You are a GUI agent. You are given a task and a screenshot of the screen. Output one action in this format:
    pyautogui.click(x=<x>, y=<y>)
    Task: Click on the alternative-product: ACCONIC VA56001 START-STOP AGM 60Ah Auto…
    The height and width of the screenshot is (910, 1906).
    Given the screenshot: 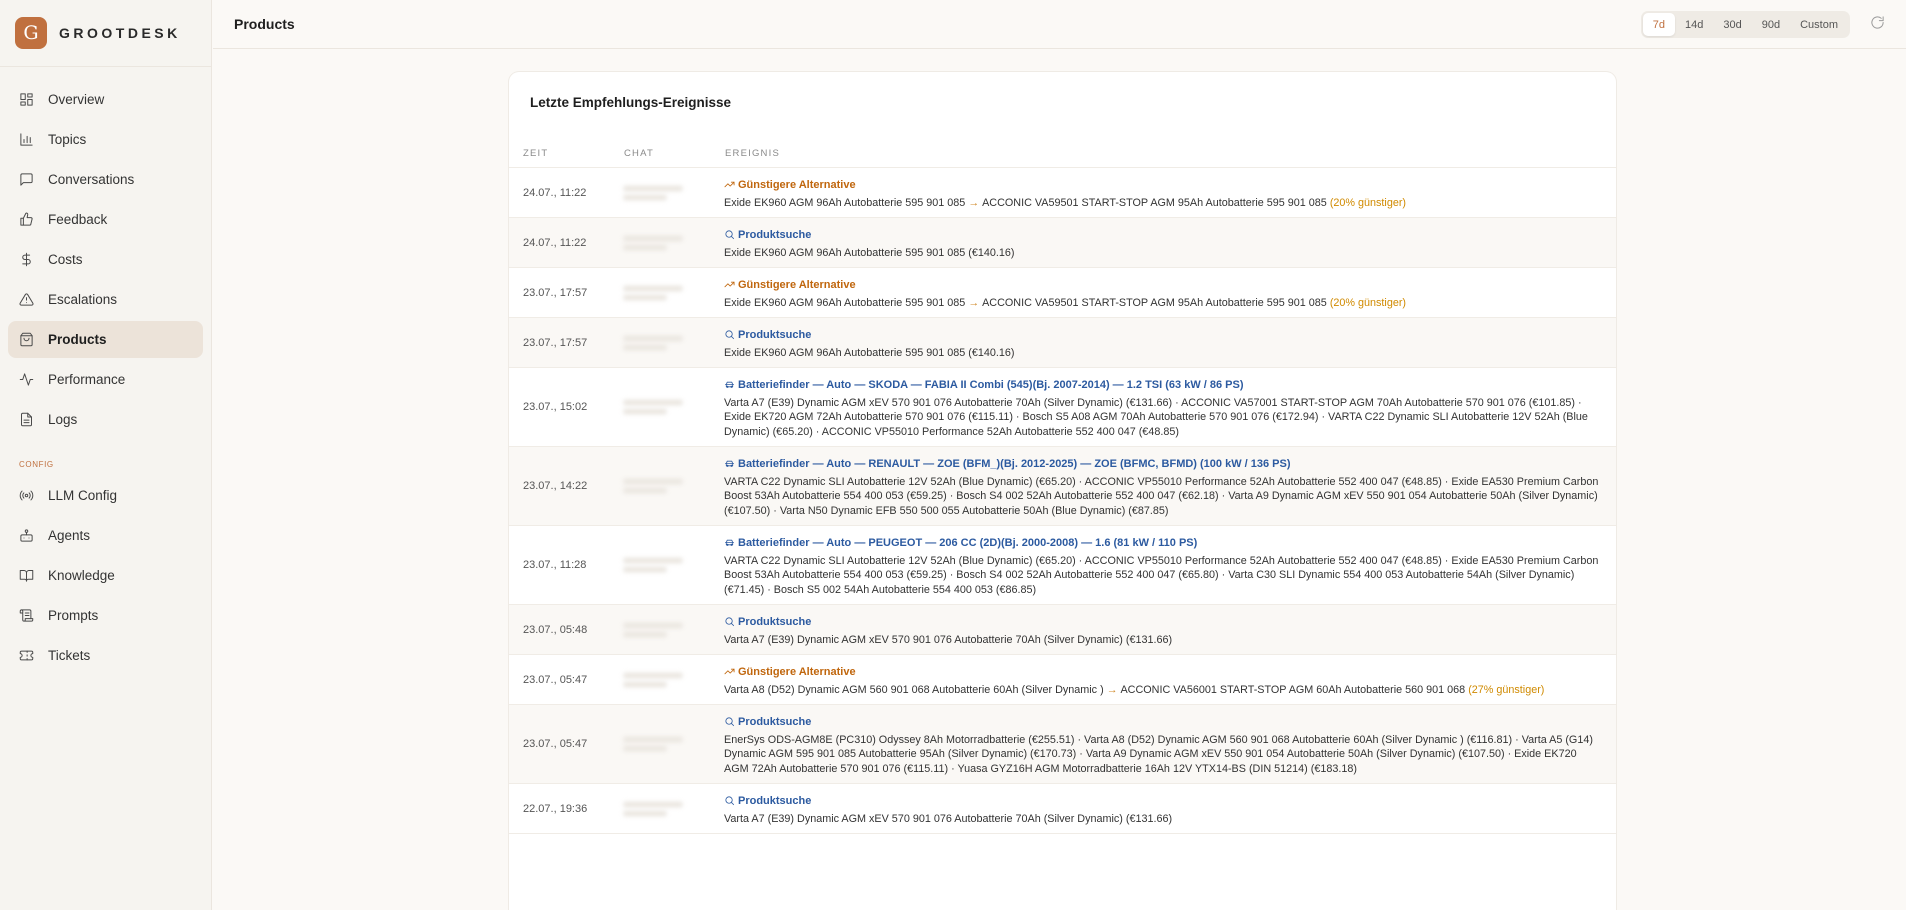 What is the action you would take?
    pyautogui.click(x=1293, y=689)
    